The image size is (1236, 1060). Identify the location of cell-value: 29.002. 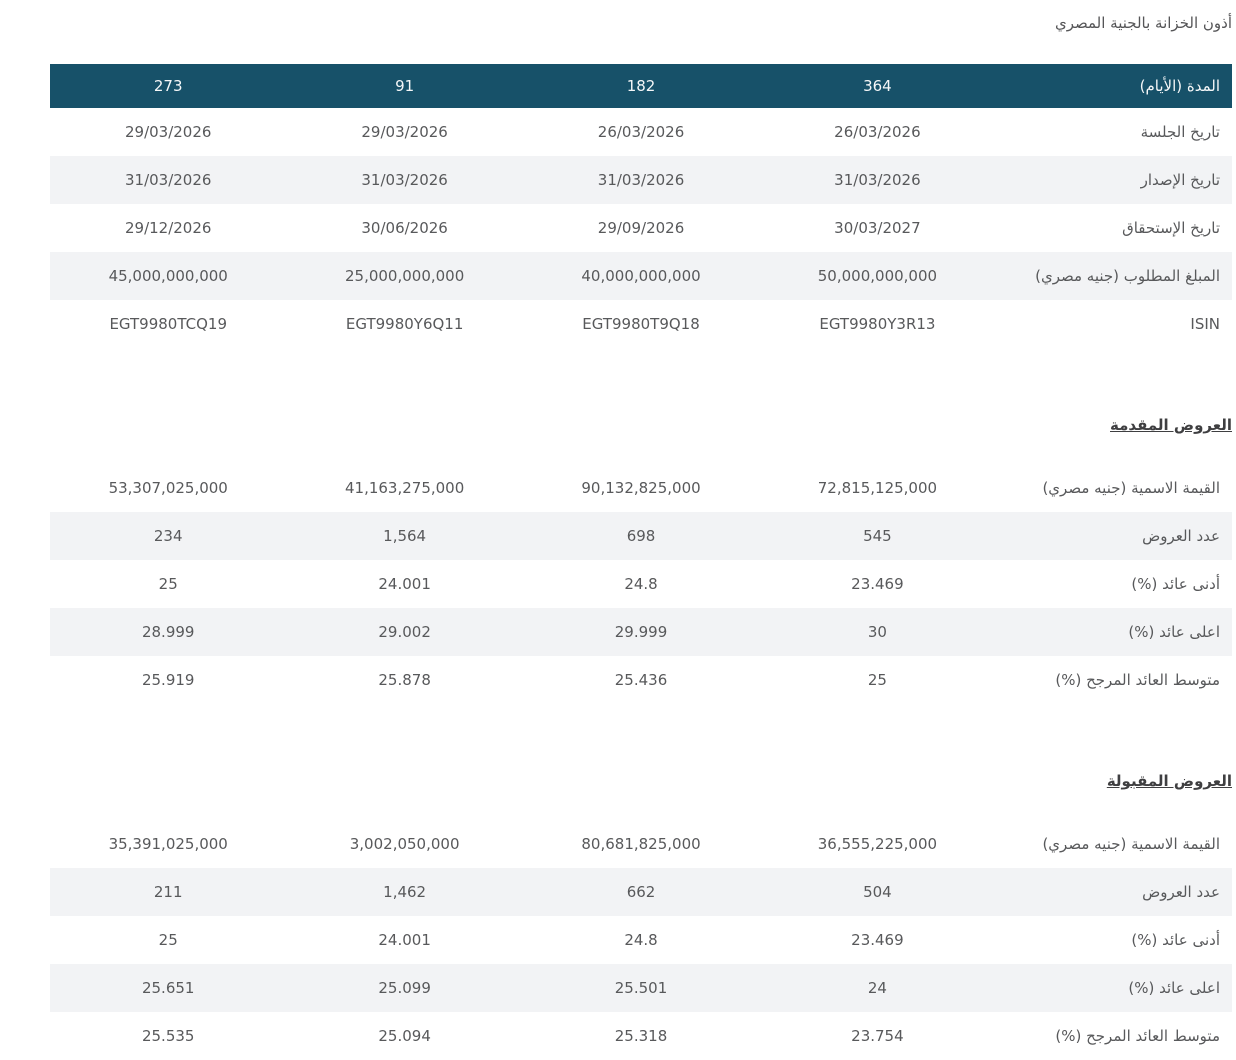
(404, 632).